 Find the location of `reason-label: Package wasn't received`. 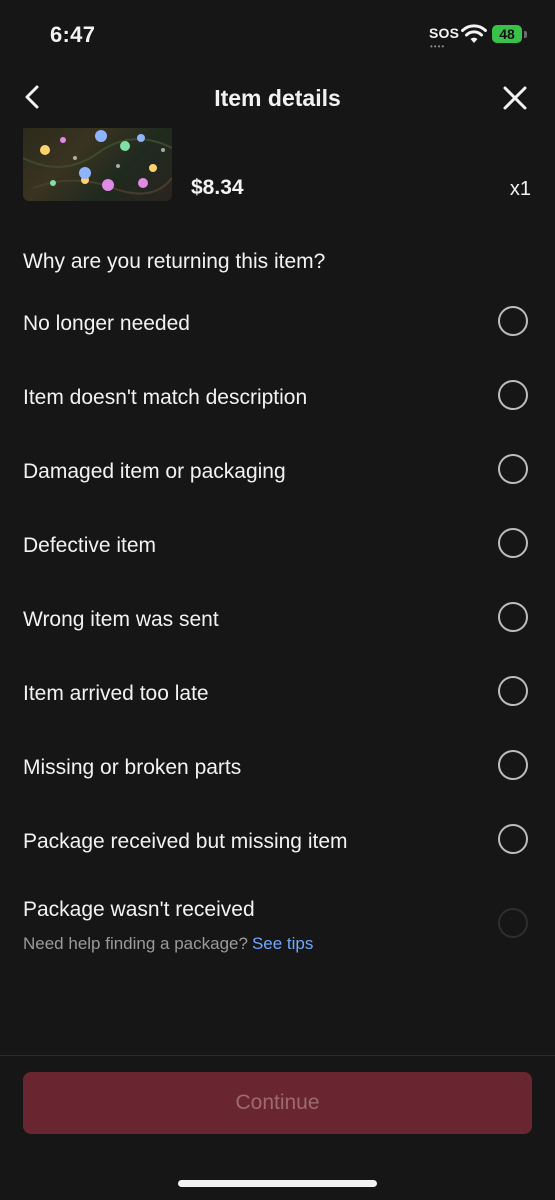

reason-label: Package wasn't received is located at coordinates (139, 909).